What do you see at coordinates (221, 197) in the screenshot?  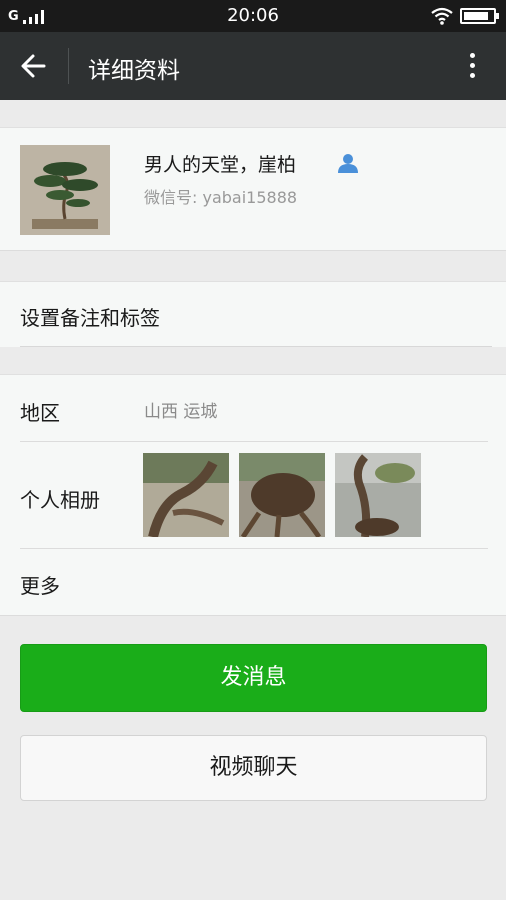 I see `wechat-id: 微信号: yabai15888` at bounding box center [221, 197].